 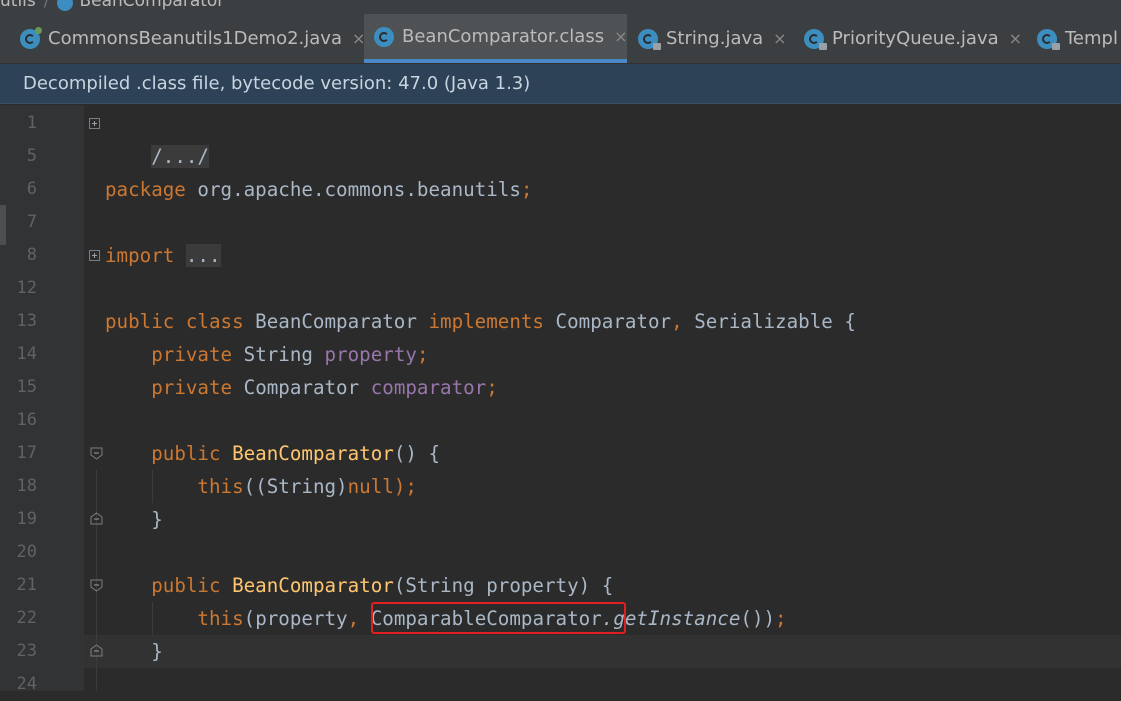 I want to click on line-number: 23, so click(x=26, y=651).